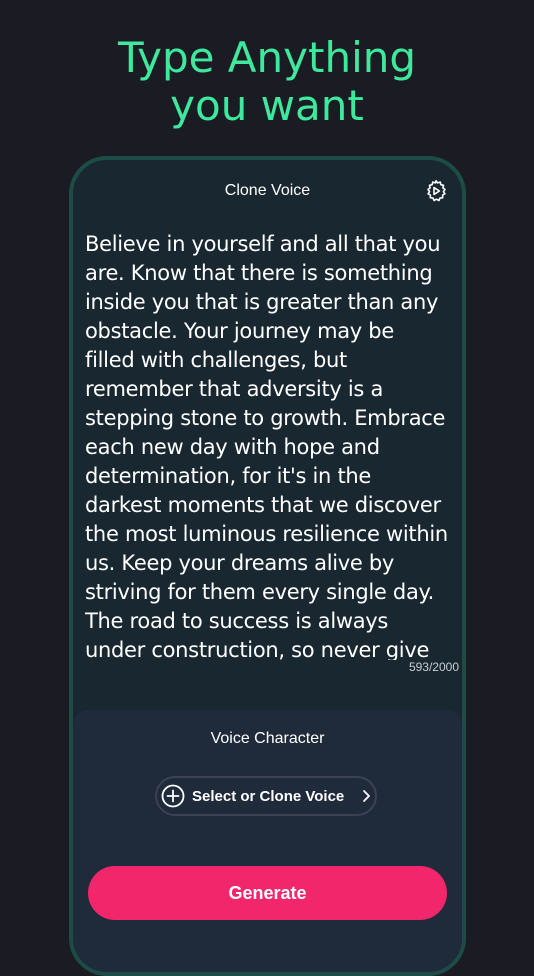  Describe the element at coordinates (267, 893) in the screenshot. I see `generate-button: Generate` at that location.